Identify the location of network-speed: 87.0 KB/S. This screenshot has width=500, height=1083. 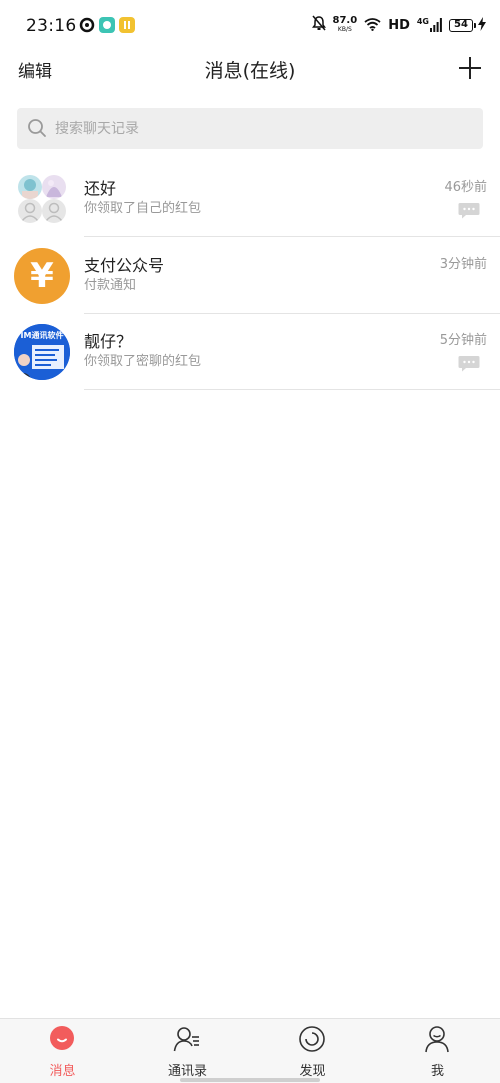
(345, 24).